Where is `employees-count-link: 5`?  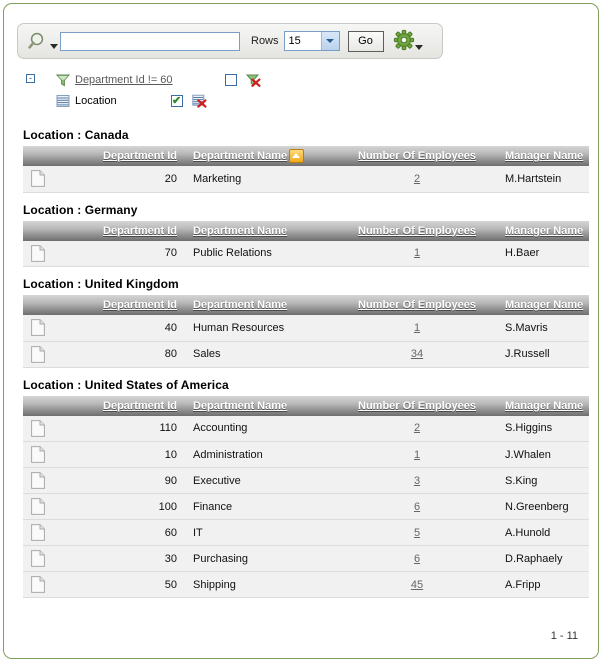 employees-count-link: 5 is located at coordinates (417, 533).